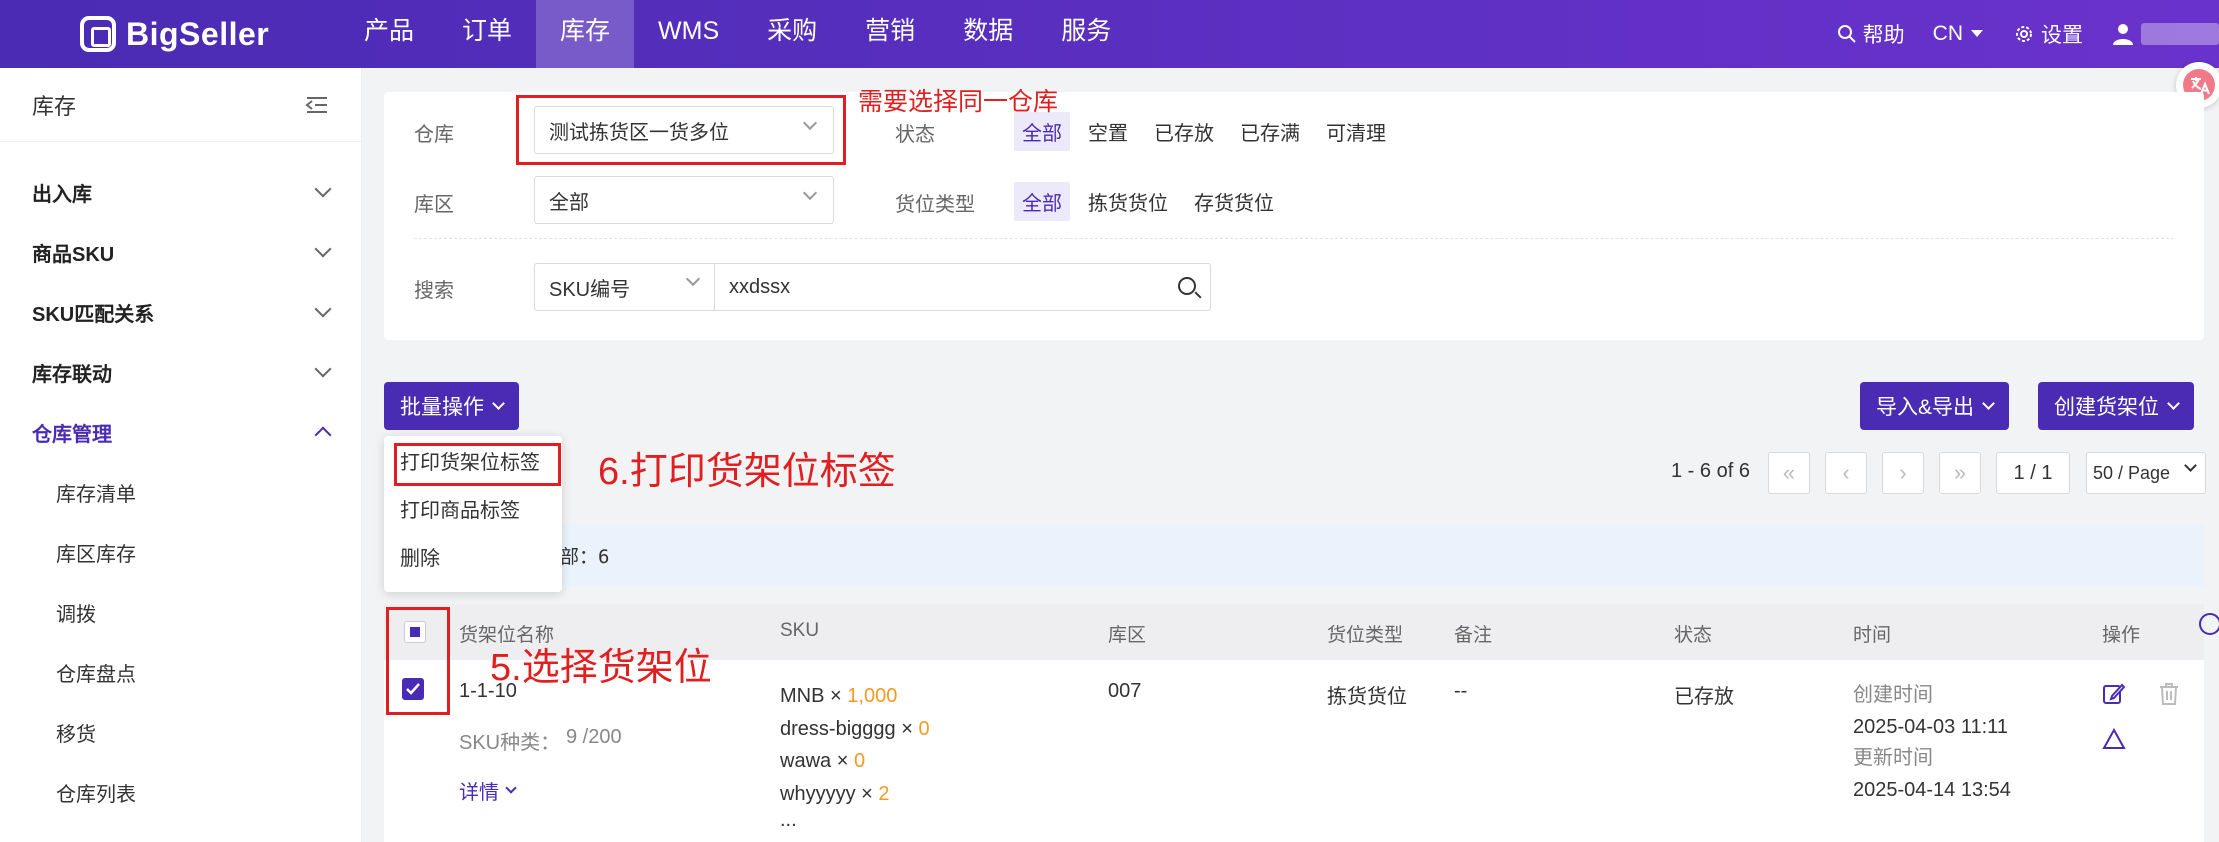 The image size is (2219, 842). What do you see at coordinates (2207, 623) in the screenshot?
I see `column-settings-icon` at bounding box center [2207, 623].